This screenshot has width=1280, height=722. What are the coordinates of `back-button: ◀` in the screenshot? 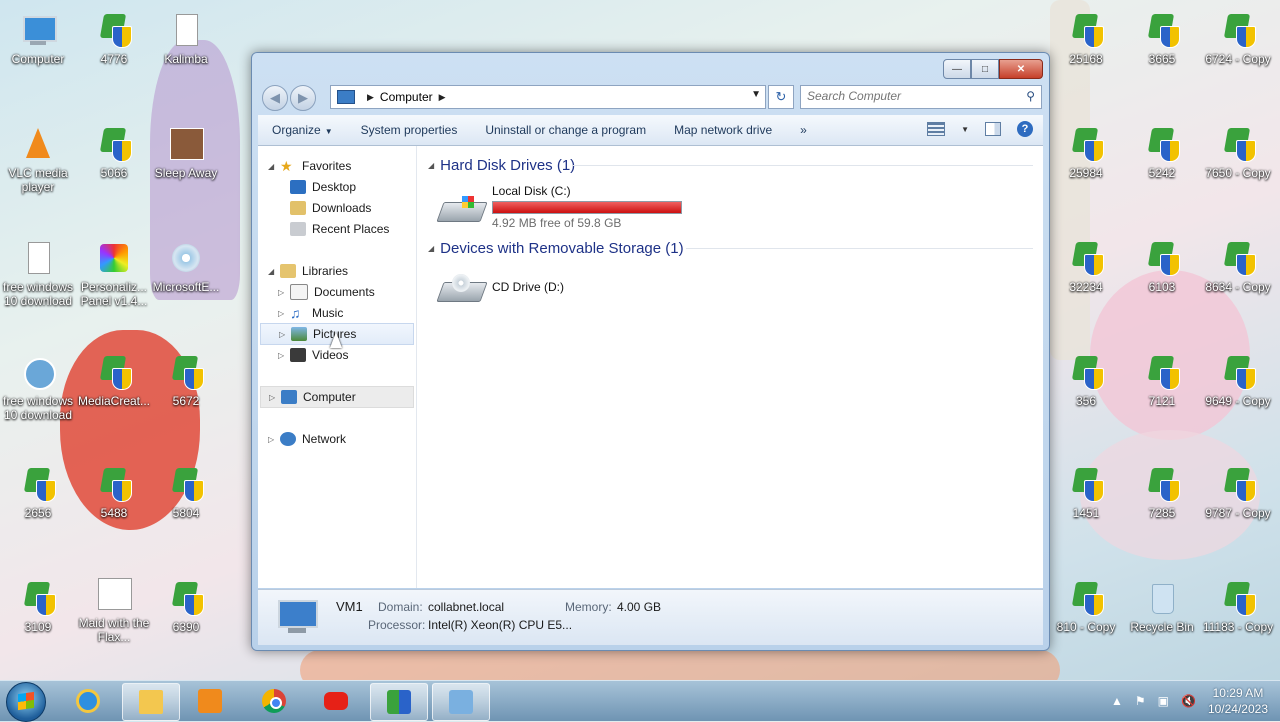 It's located at (275, 98).